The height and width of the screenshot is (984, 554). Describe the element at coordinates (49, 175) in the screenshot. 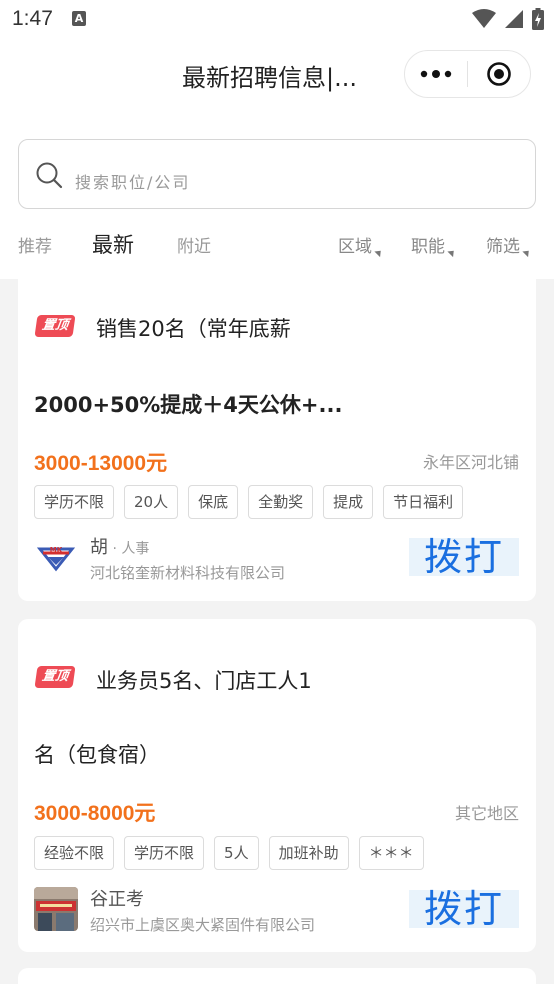

I see `search-icon` at that location.